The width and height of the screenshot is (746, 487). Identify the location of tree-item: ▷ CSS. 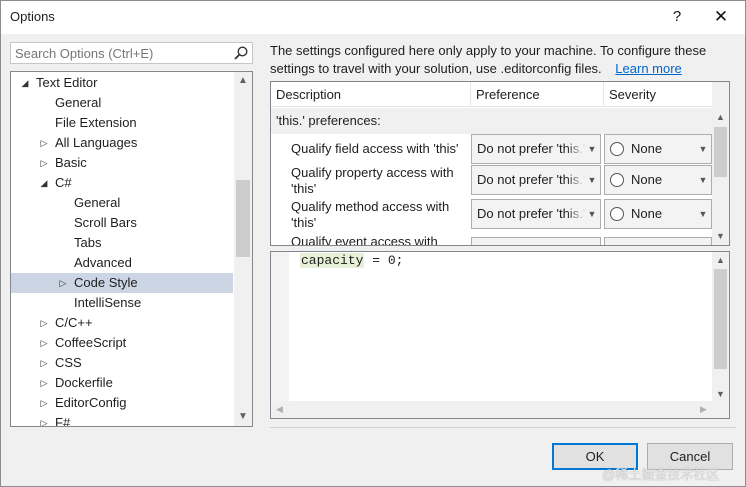
(122, 363).